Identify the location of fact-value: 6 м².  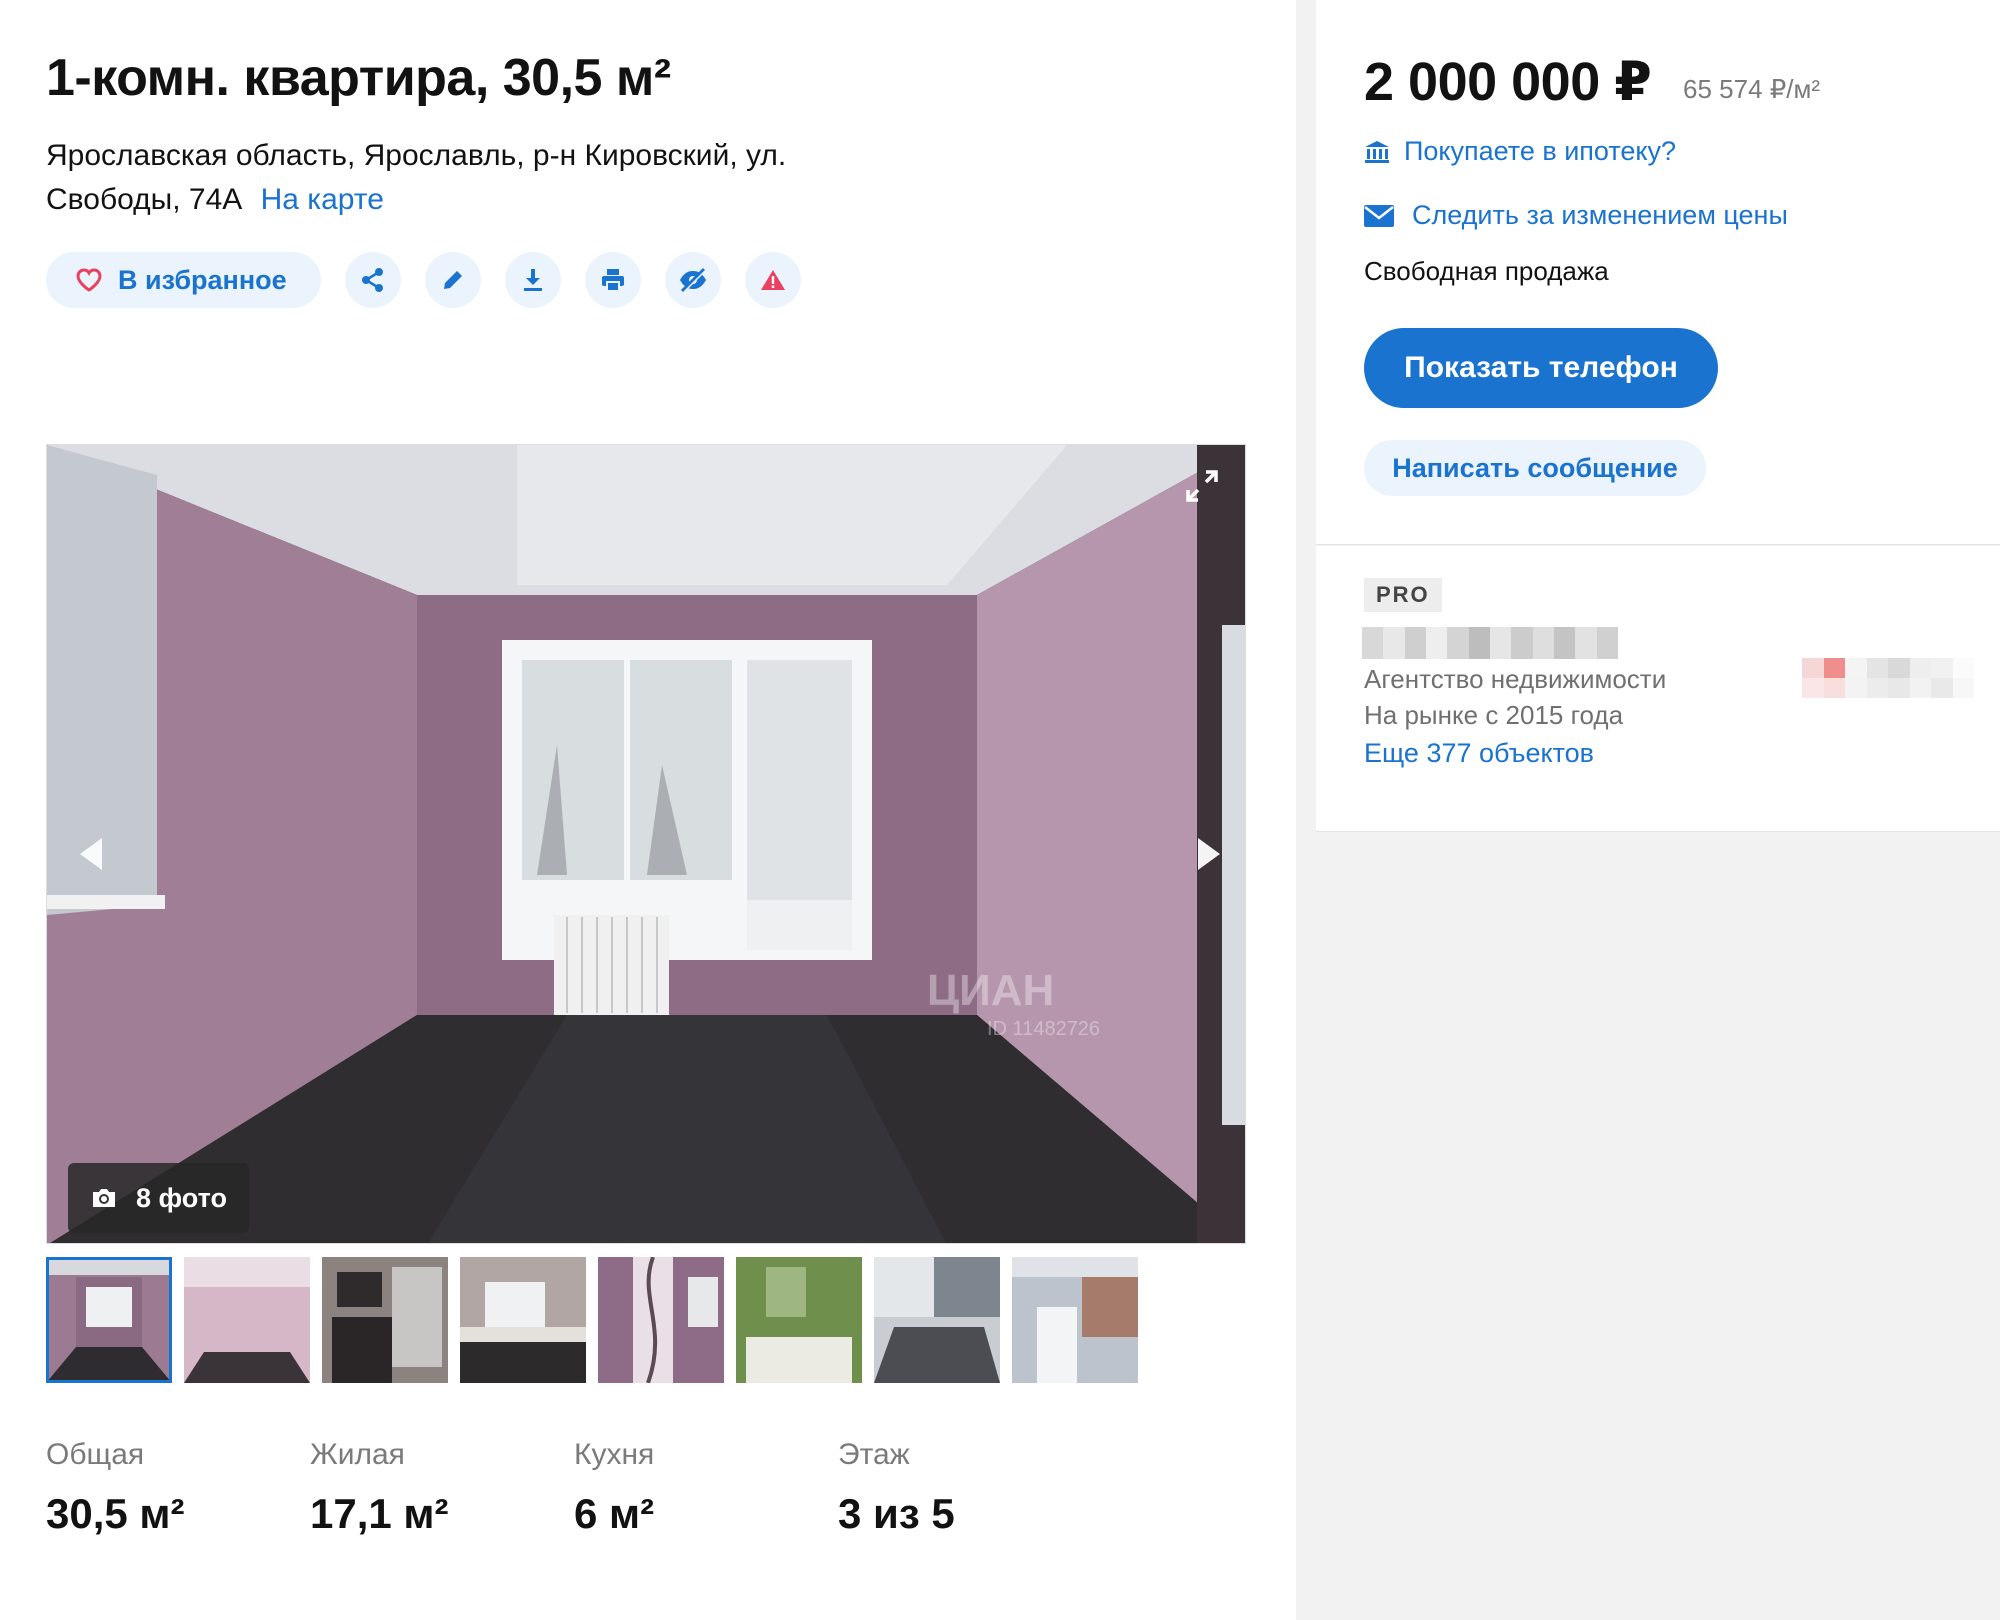
(614, 1513).